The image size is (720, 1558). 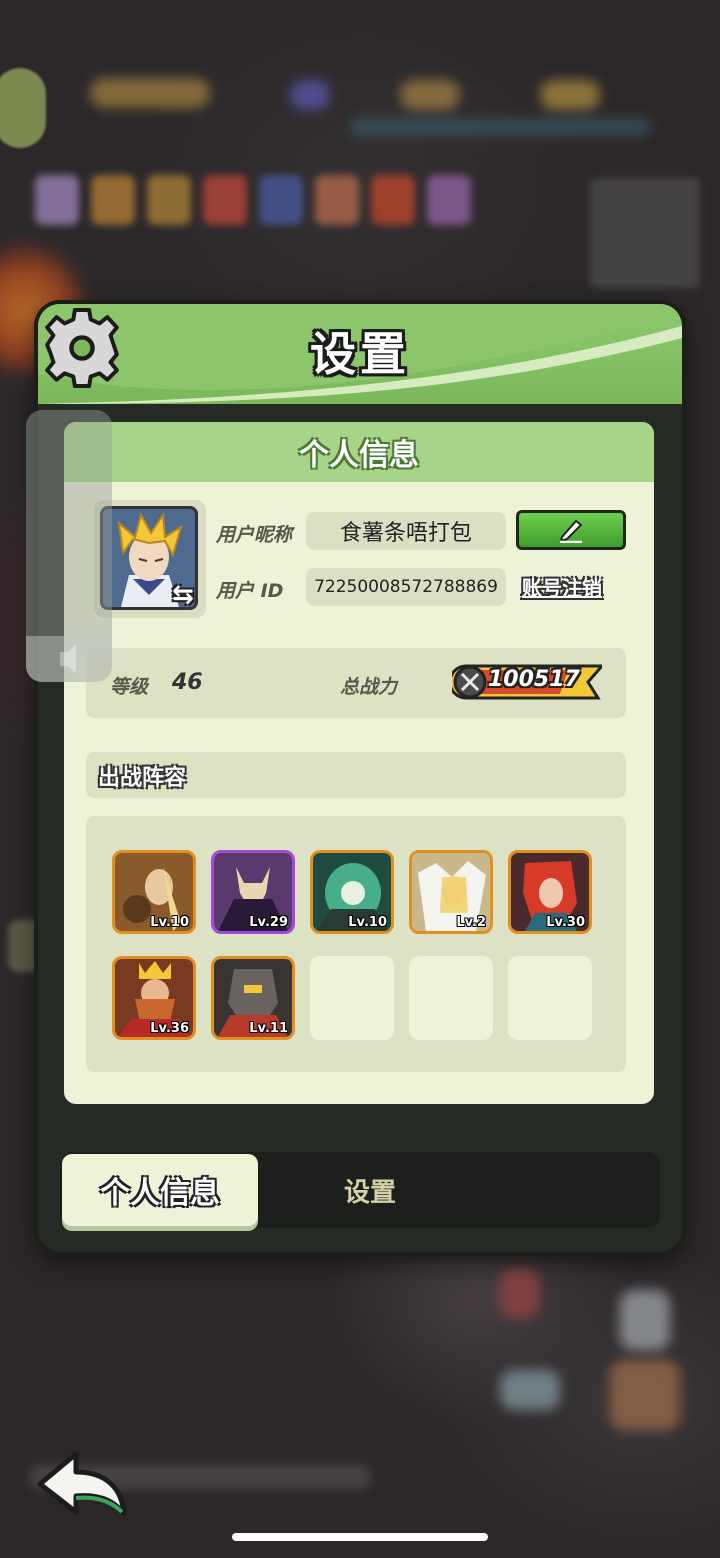 What do you see at coordinates (253, 998) in the screenshot?
I see `hero-slot-7: Lv.11` at bounding box center [253, 998].